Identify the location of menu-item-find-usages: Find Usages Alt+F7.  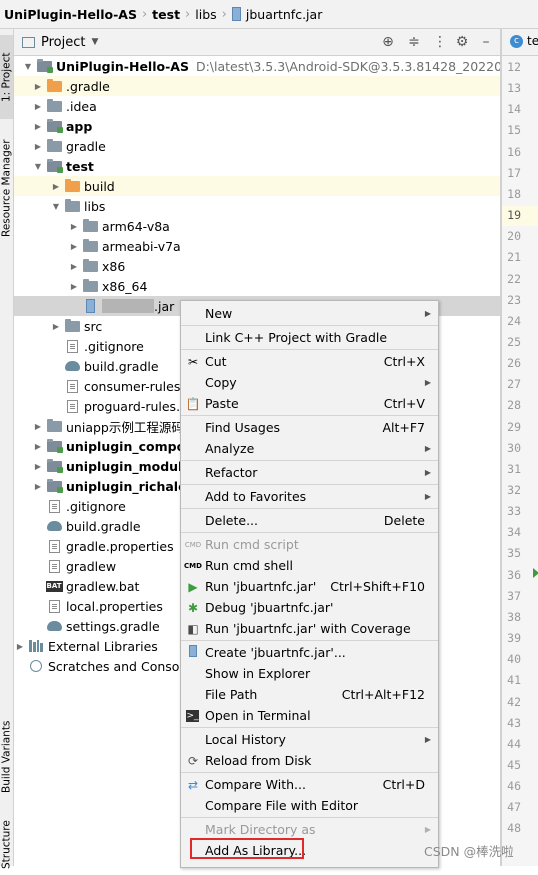
(309, 427).